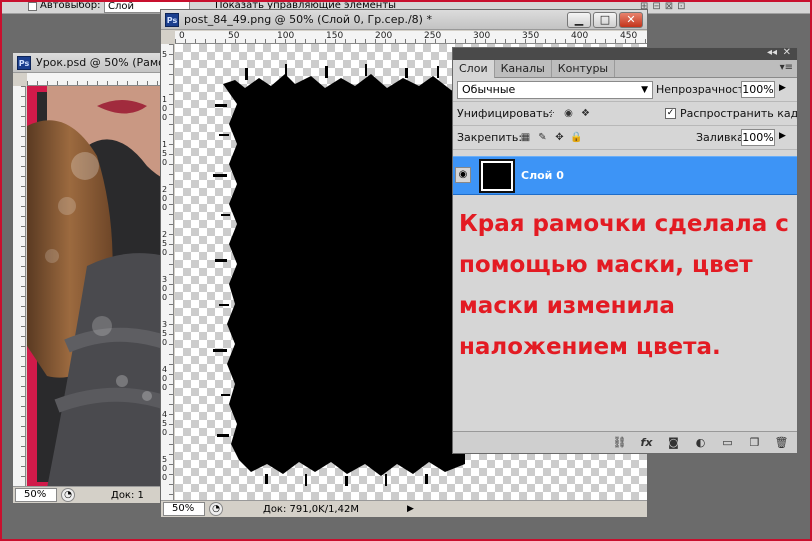 The width and height of the screenshot is (812, 541). Describe the element at coordinates (568, 113) in the screenshot. I see `unify-visibility-icon: ◉` at that location.